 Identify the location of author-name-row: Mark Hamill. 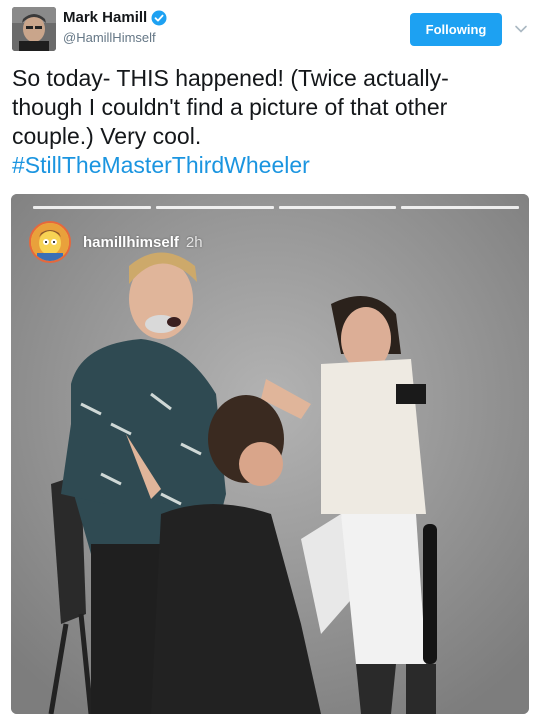
(115, 17).